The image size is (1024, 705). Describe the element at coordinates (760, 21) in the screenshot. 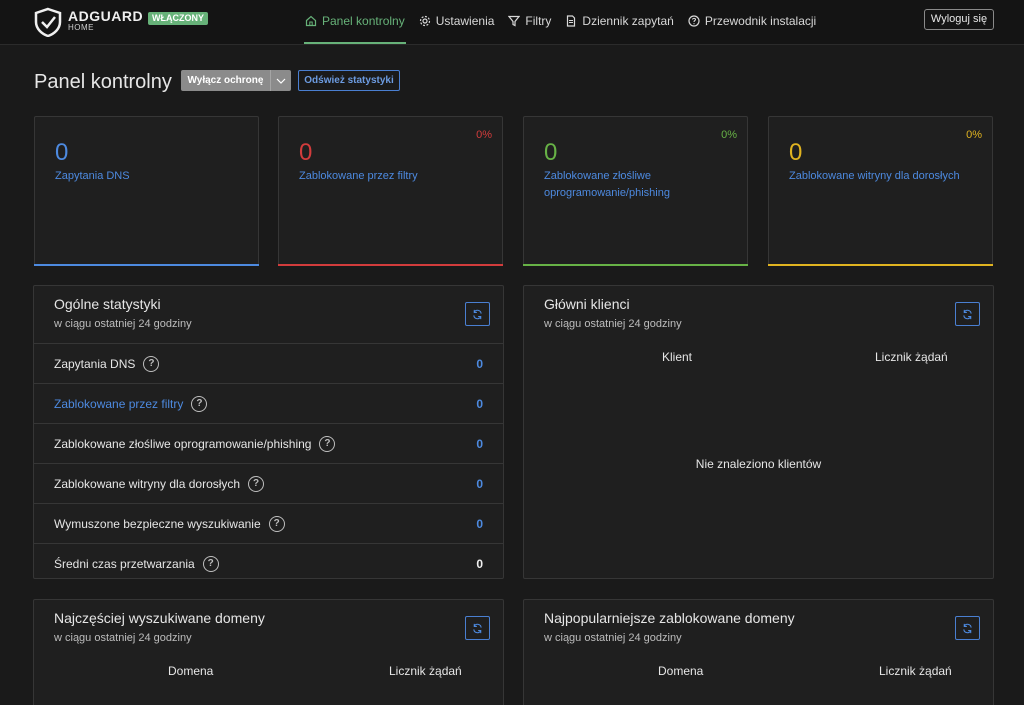

I see `nav-item-label: Przewodnik instalacji` at that location.